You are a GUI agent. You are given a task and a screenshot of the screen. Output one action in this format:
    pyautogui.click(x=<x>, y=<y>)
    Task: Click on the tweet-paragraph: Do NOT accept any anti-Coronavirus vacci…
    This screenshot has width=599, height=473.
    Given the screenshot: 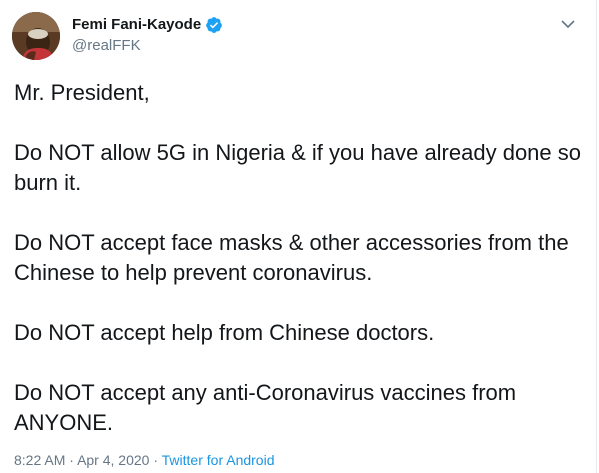 What is the action you would take?
    pyautogui.click(x=265, y=407)
    